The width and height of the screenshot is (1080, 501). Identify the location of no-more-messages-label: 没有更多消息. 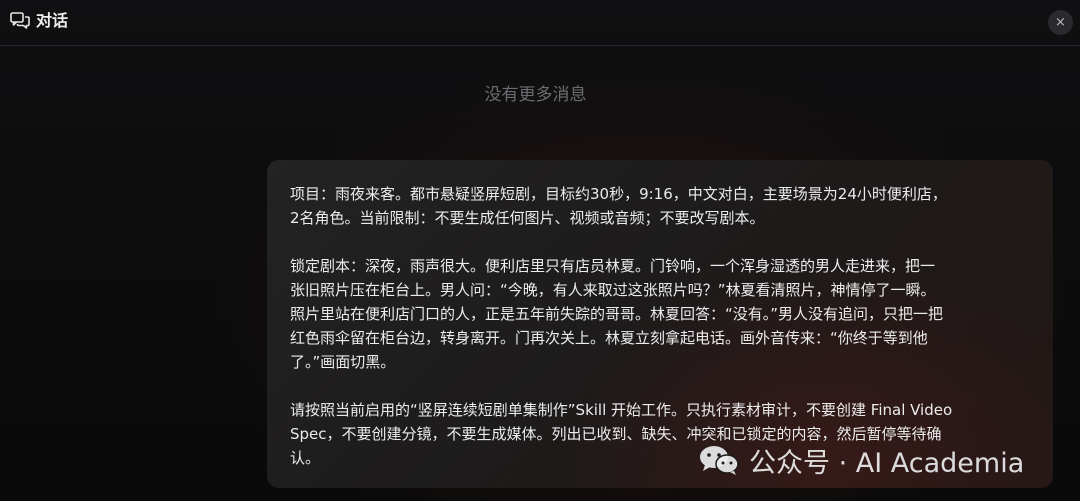
(535, 95).